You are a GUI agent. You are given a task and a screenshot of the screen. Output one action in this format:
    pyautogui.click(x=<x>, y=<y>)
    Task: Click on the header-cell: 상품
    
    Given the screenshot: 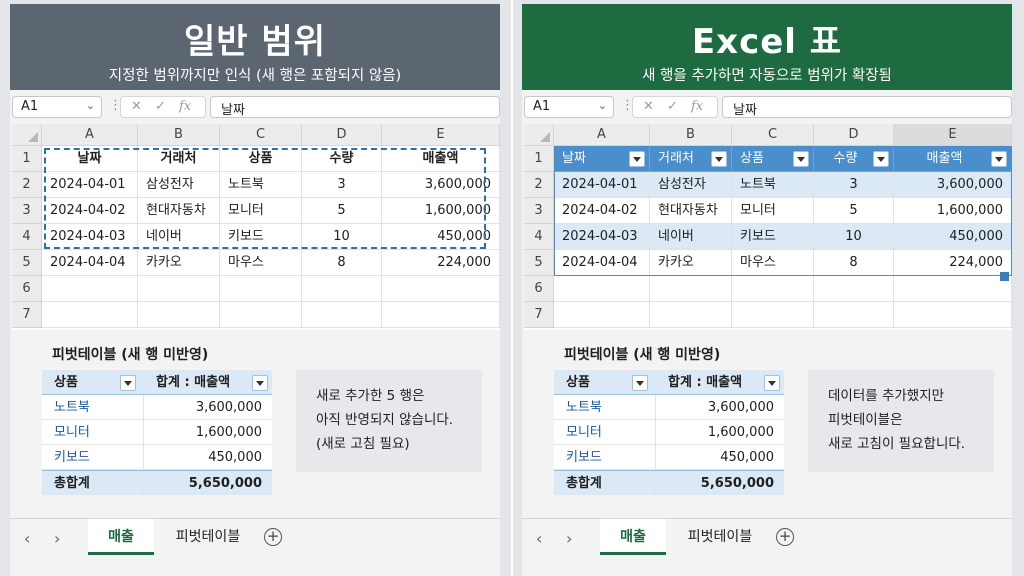 What is the action you would take?
    pyautogui.click(x=773, y=159)
    